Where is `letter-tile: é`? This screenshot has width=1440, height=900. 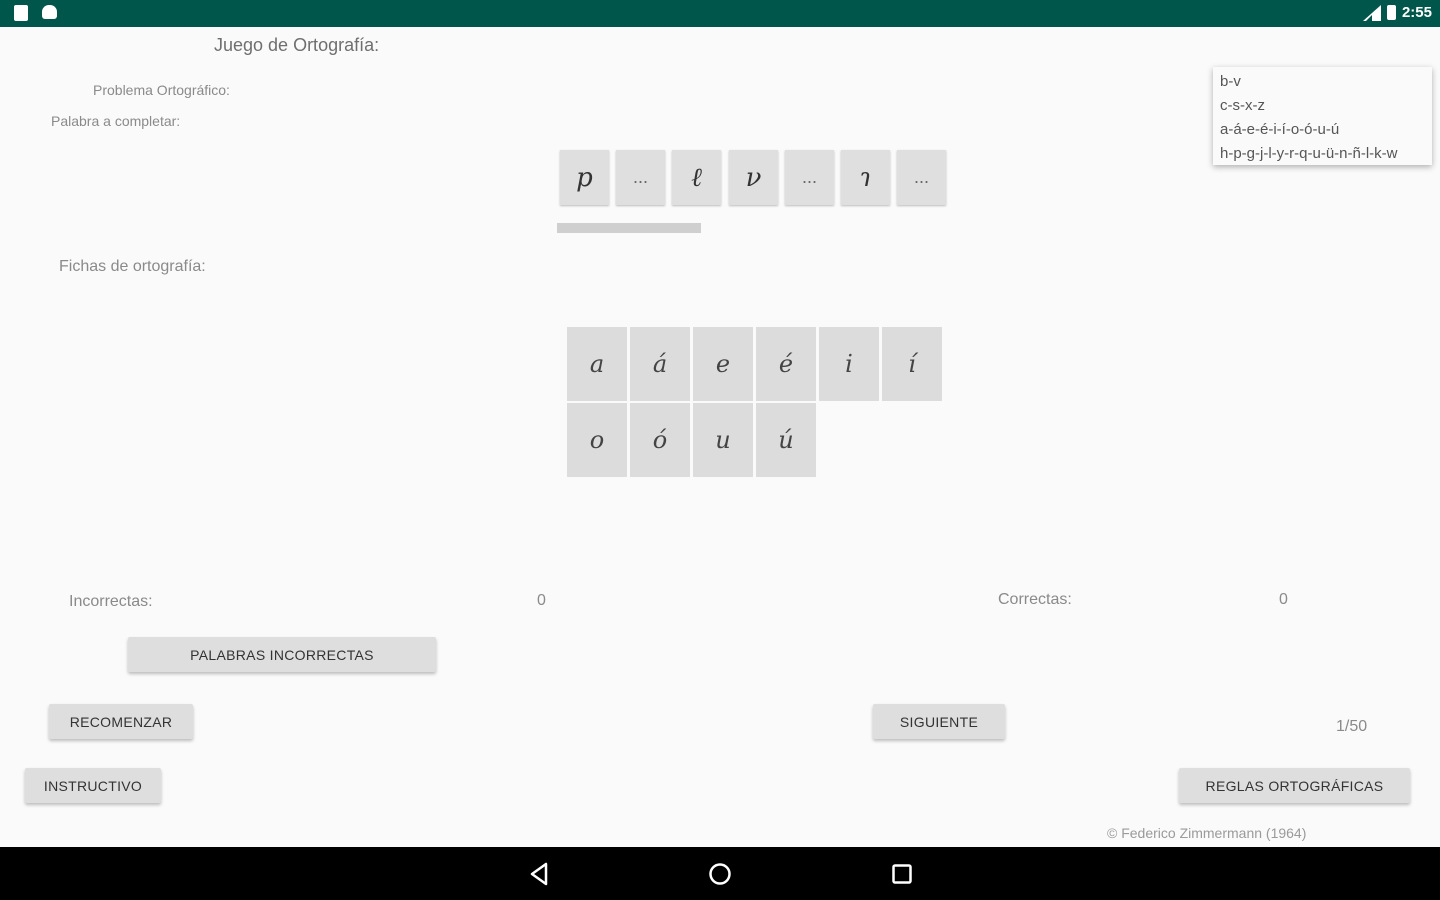
letter-tile: é is located at coordinates (786, 364).